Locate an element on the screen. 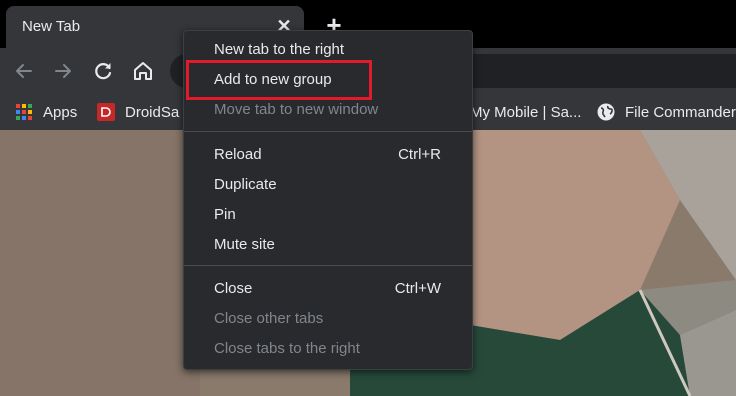 This screenshot has height=396, width=736. menu-item-label: Mute site is located at coordinates (244, 244).